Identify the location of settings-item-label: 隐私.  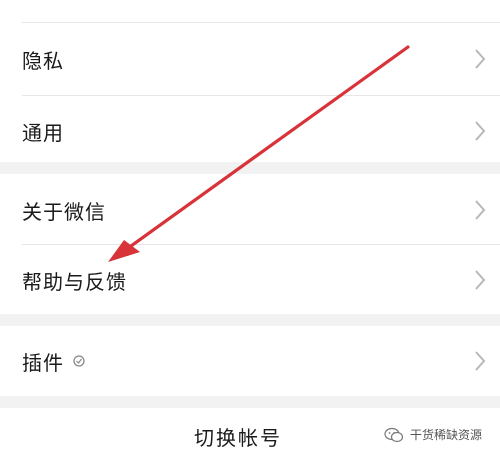
(43, 60).